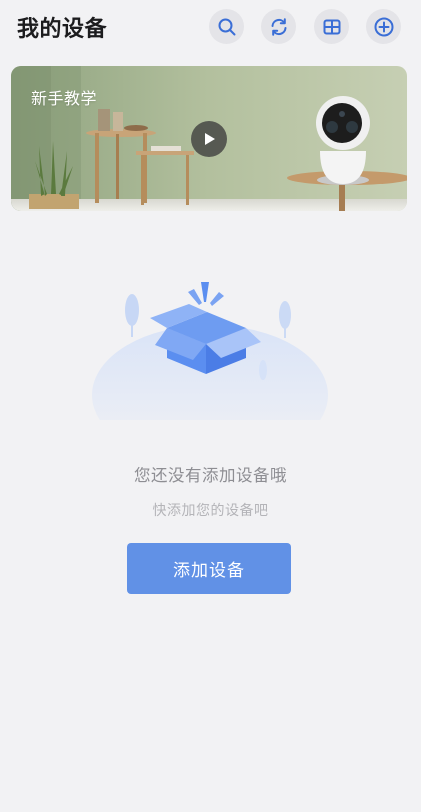 The width and height of the screenshot is (421, 812). I want to click on banner-title: 新手教学, so click(64, 98).